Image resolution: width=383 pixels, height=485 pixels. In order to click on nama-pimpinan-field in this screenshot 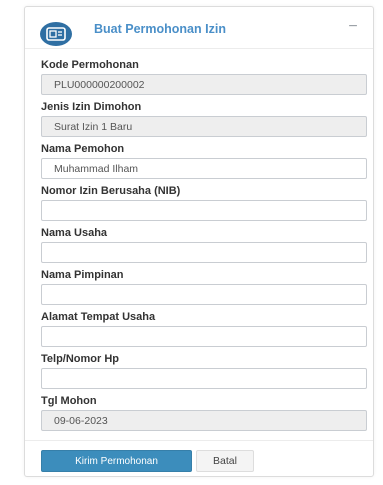, I will do `click(204, 294)`.